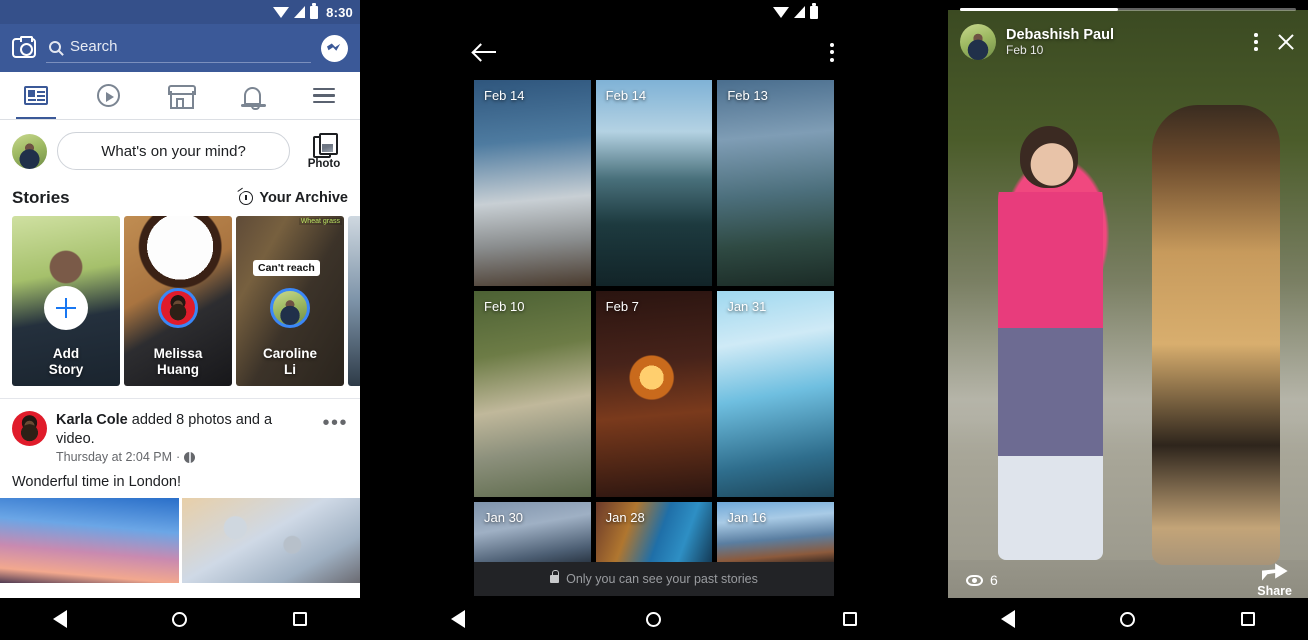 The height and width of the screenshot is (640, 1308). Describe the element at coordinates (654, 532) in the screenshot. I see `archive-cell: Jan 28` at that location.